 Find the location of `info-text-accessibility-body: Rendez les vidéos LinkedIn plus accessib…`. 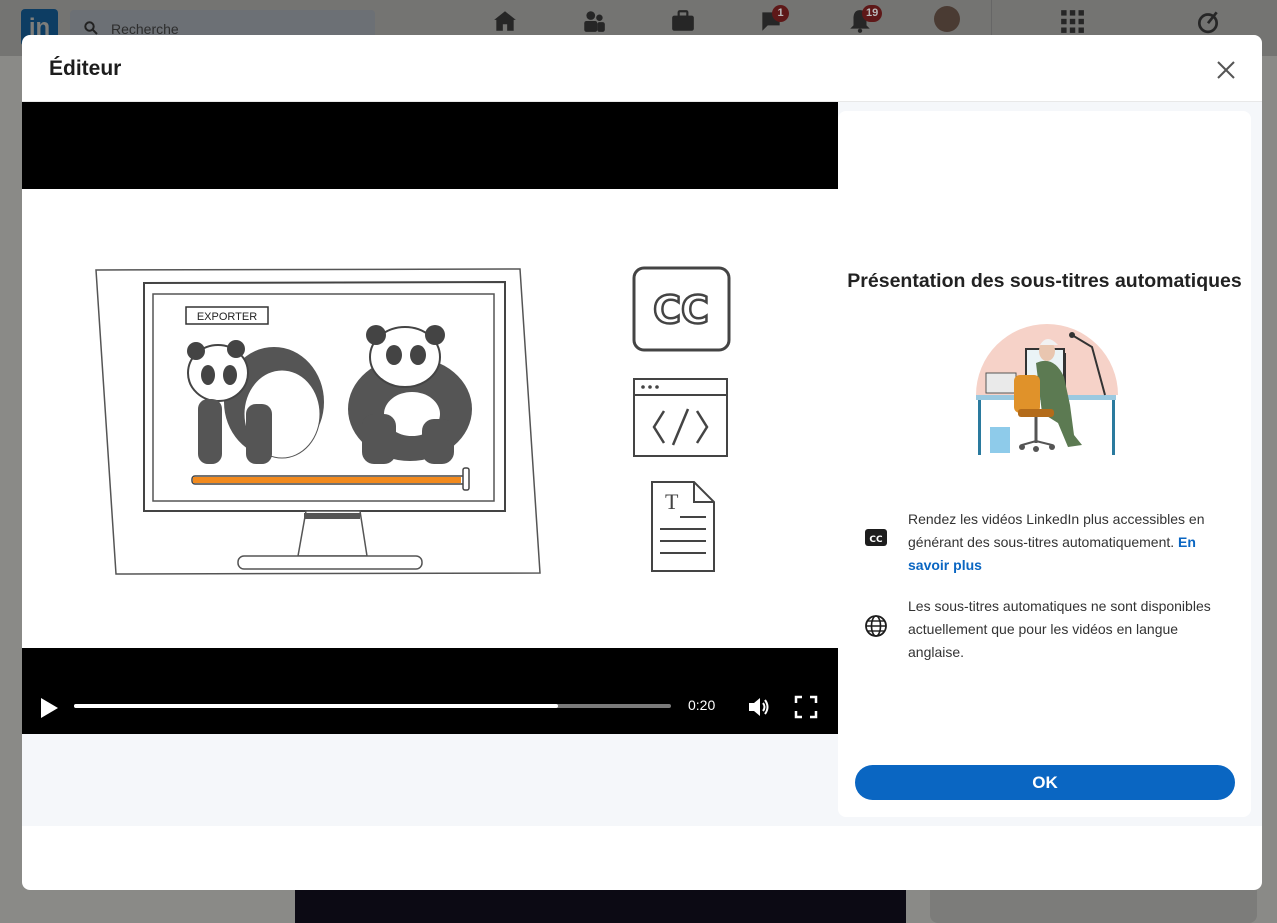

info-text-accessibility-body: Rendez les vidéos LinkedIn plus accessib… is located at coordinates (1056, 530).